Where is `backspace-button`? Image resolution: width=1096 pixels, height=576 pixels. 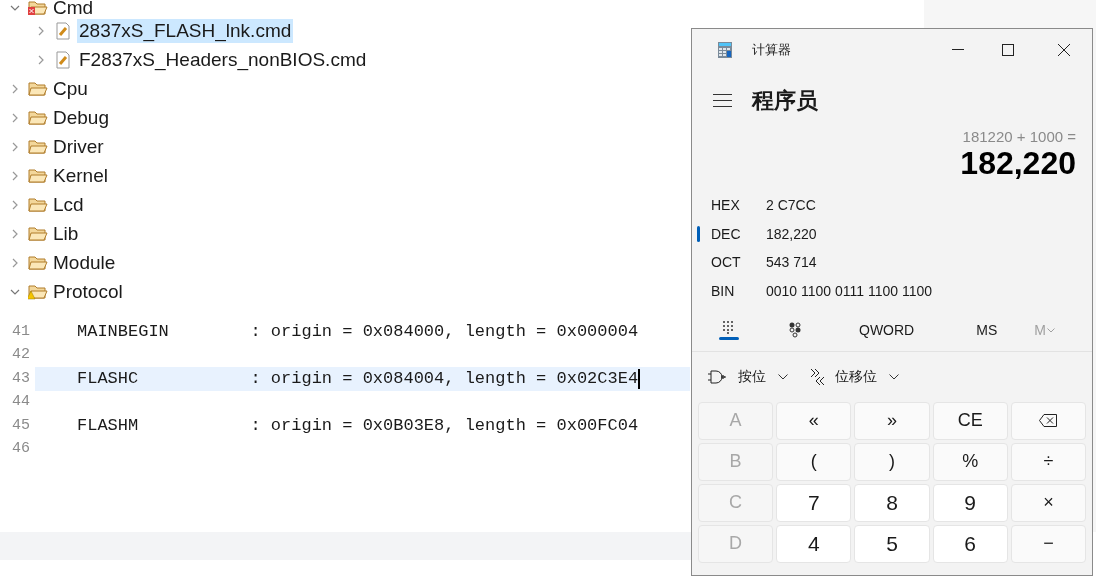 backspace-button is located at coordinates (1048, 420).